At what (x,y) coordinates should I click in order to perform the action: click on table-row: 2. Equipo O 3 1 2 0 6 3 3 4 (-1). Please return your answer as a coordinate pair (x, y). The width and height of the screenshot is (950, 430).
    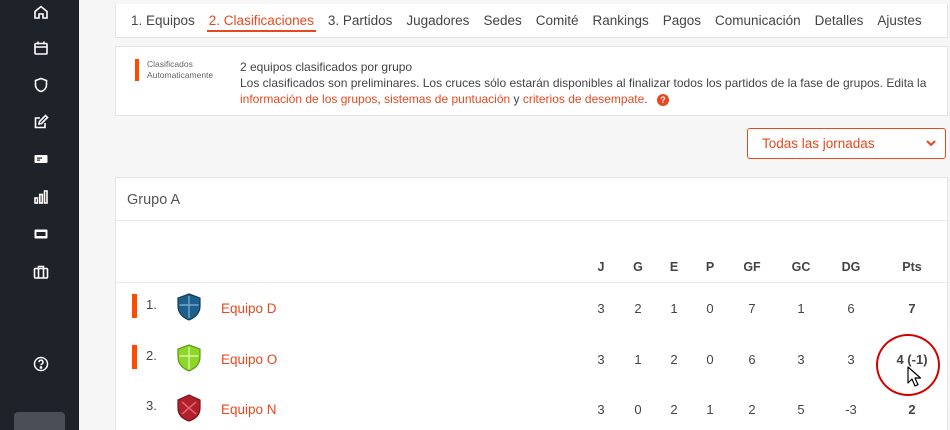
    Looking at the image, I should click on (532, 360).